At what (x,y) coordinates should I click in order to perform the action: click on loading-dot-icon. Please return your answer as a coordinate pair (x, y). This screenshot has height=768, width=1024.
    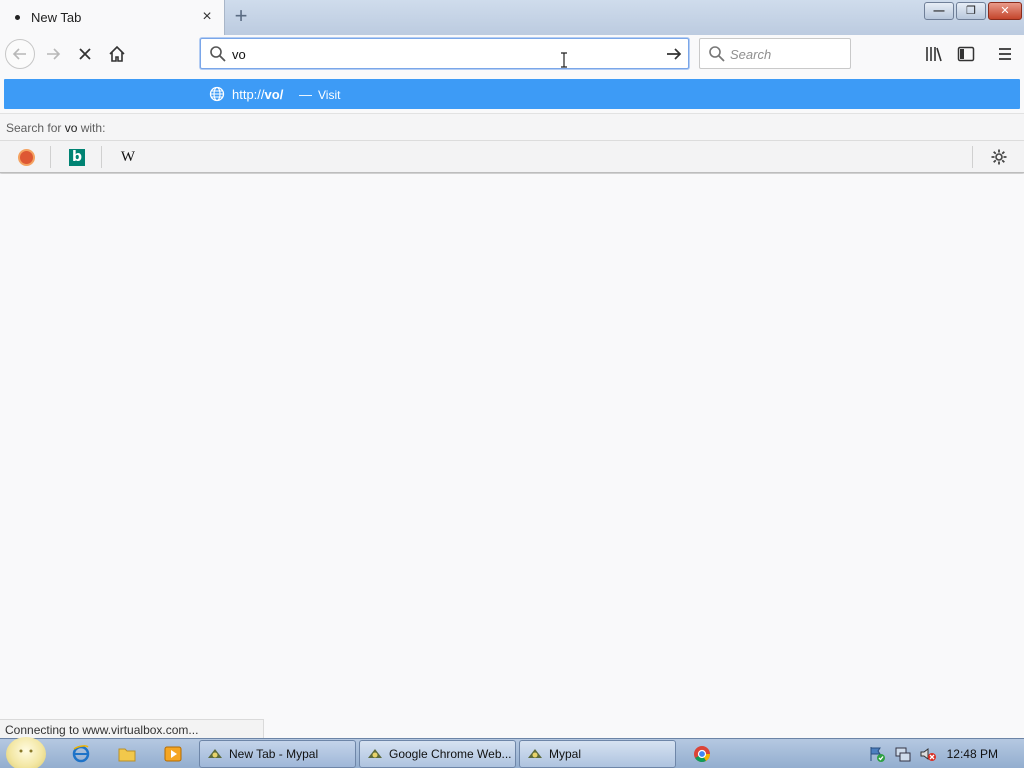
    Looking at the image, I should click on (17, 17).